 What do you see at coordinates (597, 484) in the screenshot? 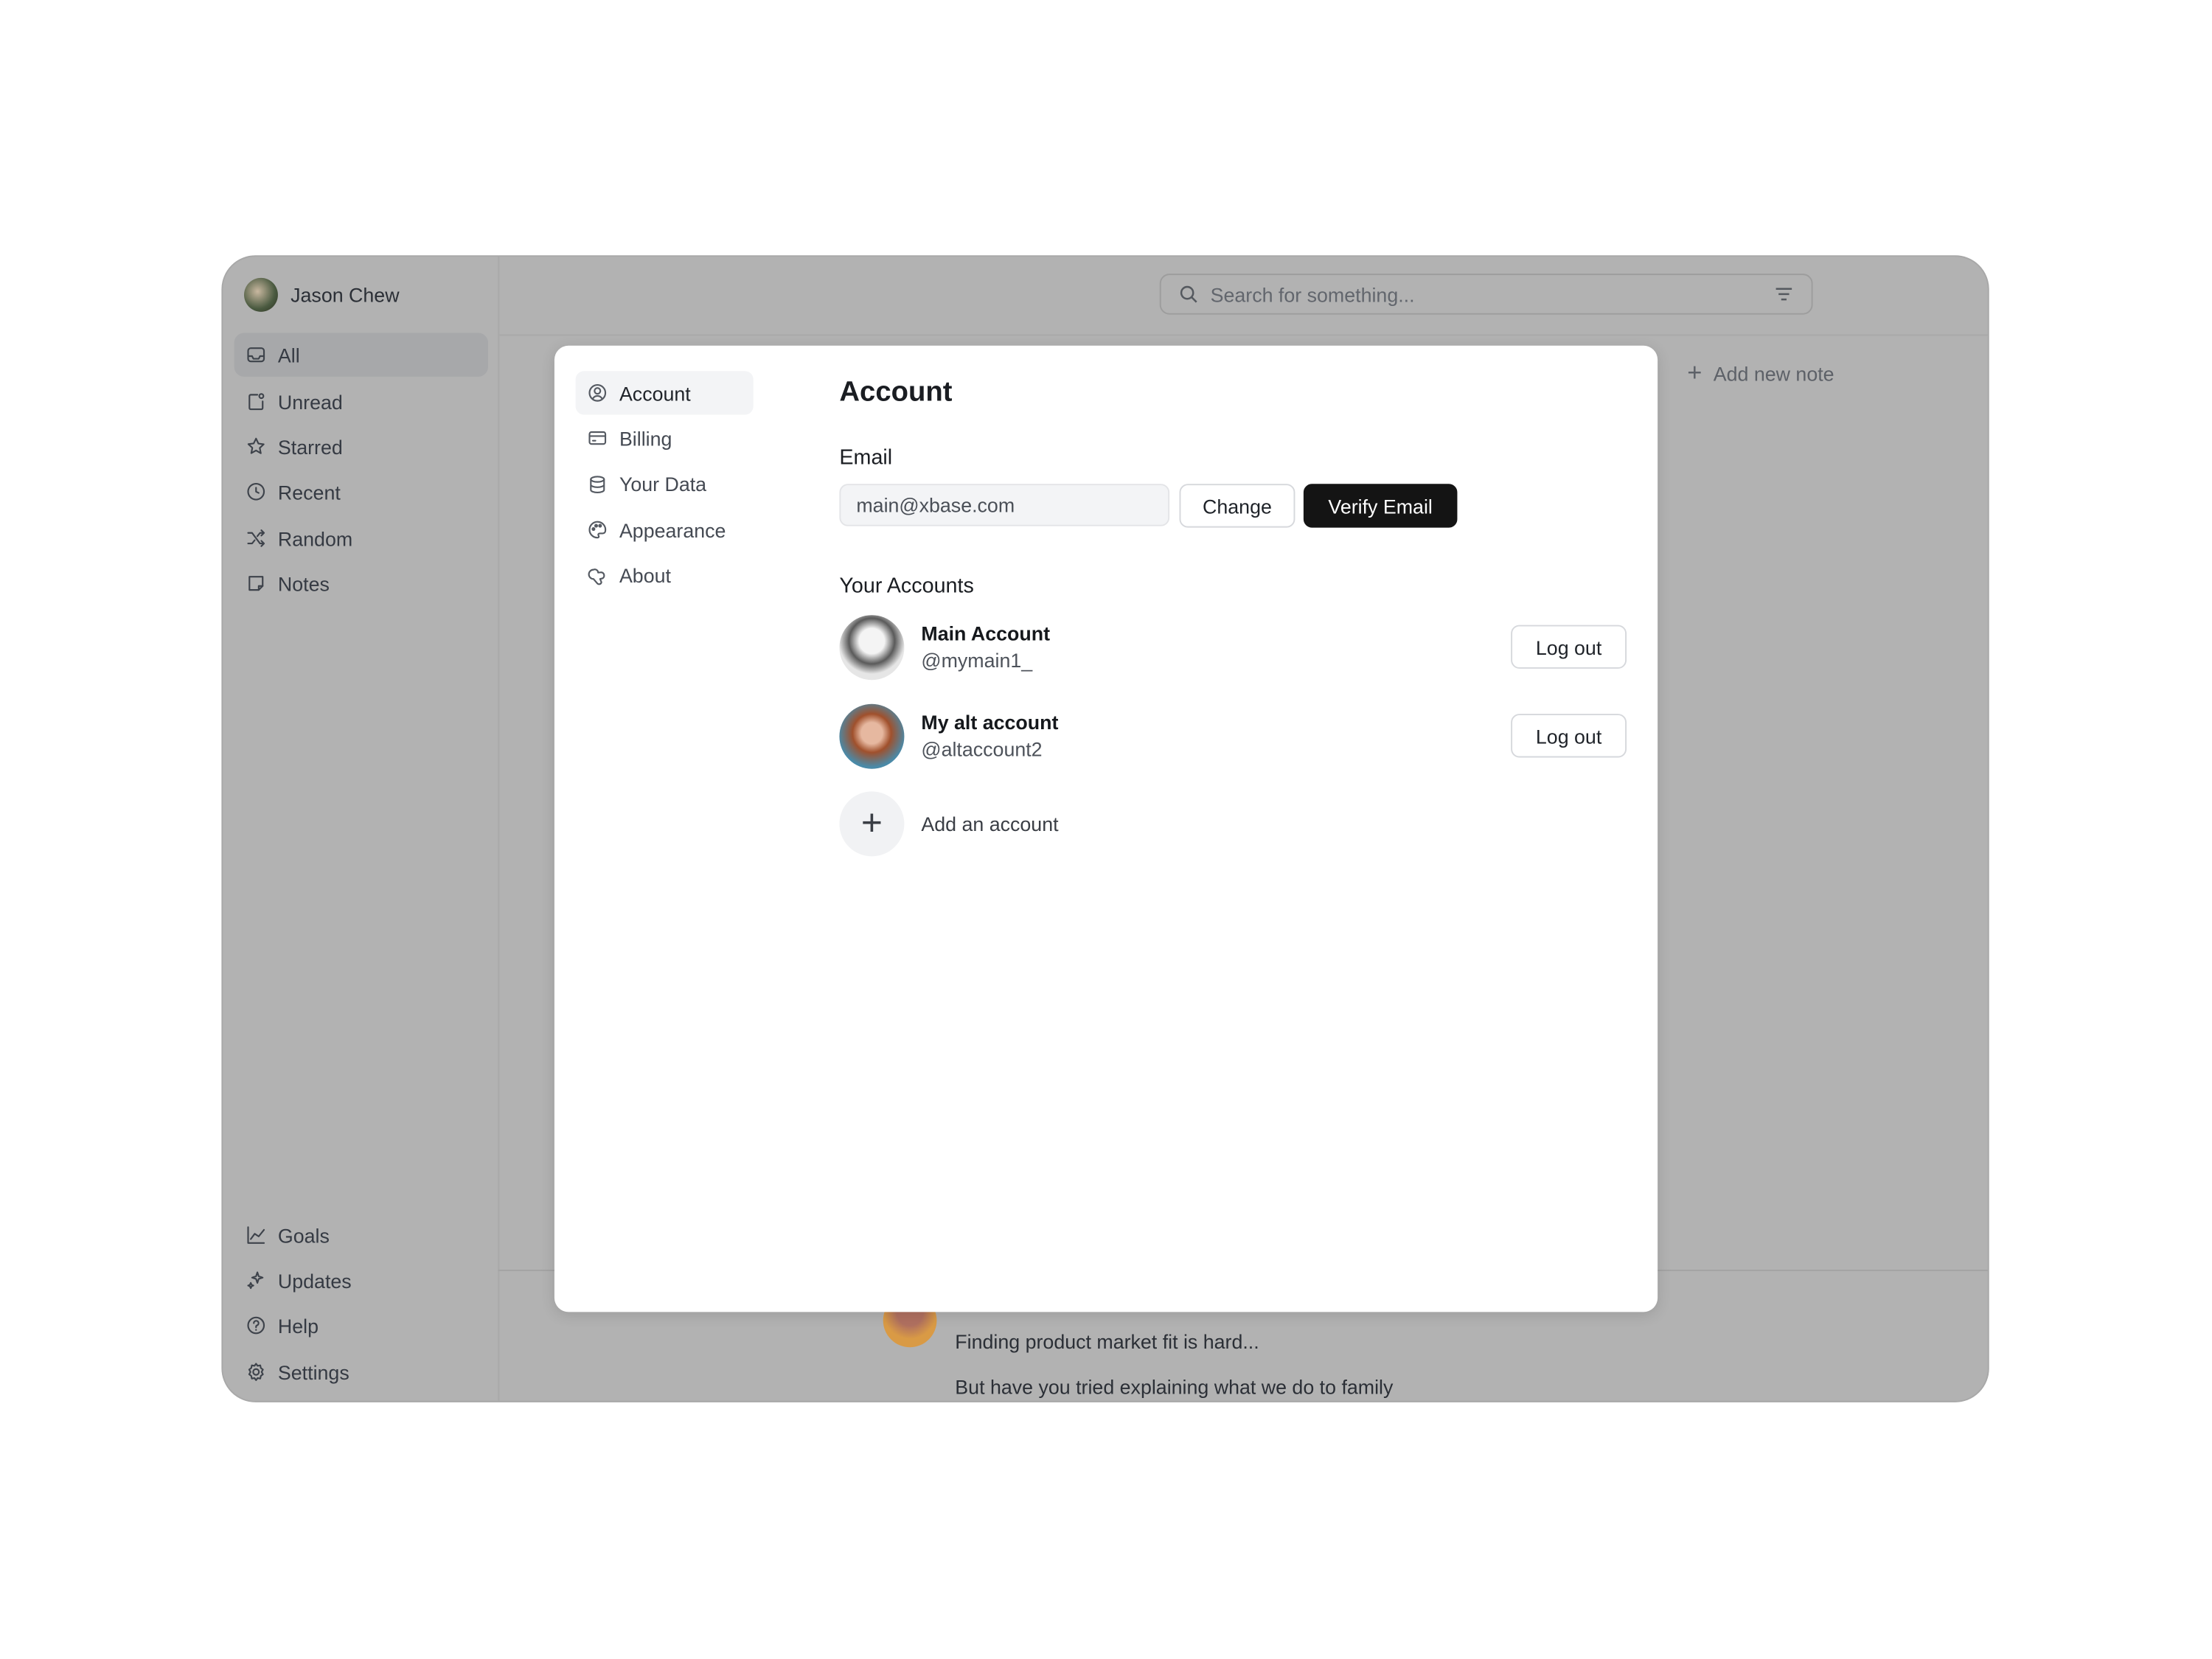
I see `database-icon` at bounding box center [597, 484].